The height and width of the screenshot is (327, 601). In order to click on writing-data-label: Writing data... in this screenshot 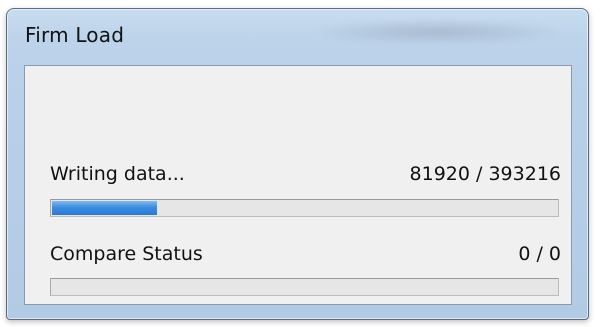, I will do `click(117, 174)`.